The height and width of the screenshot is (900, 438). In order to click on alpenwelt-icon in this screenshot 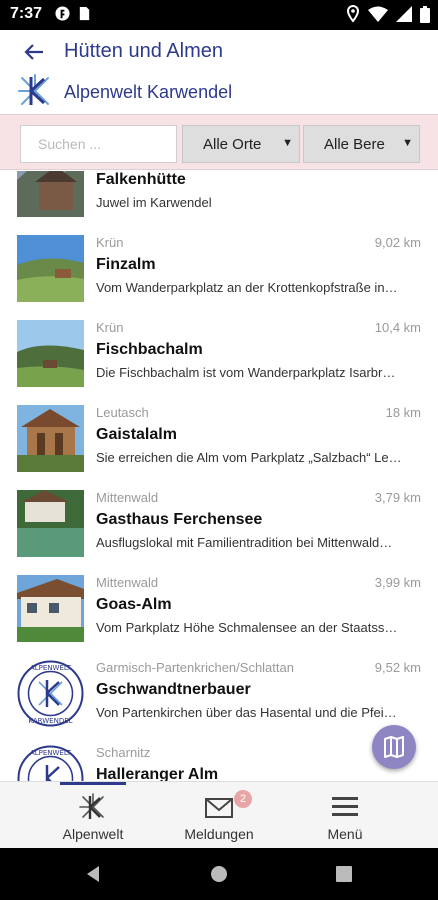, I will do `click(91, 806)`.